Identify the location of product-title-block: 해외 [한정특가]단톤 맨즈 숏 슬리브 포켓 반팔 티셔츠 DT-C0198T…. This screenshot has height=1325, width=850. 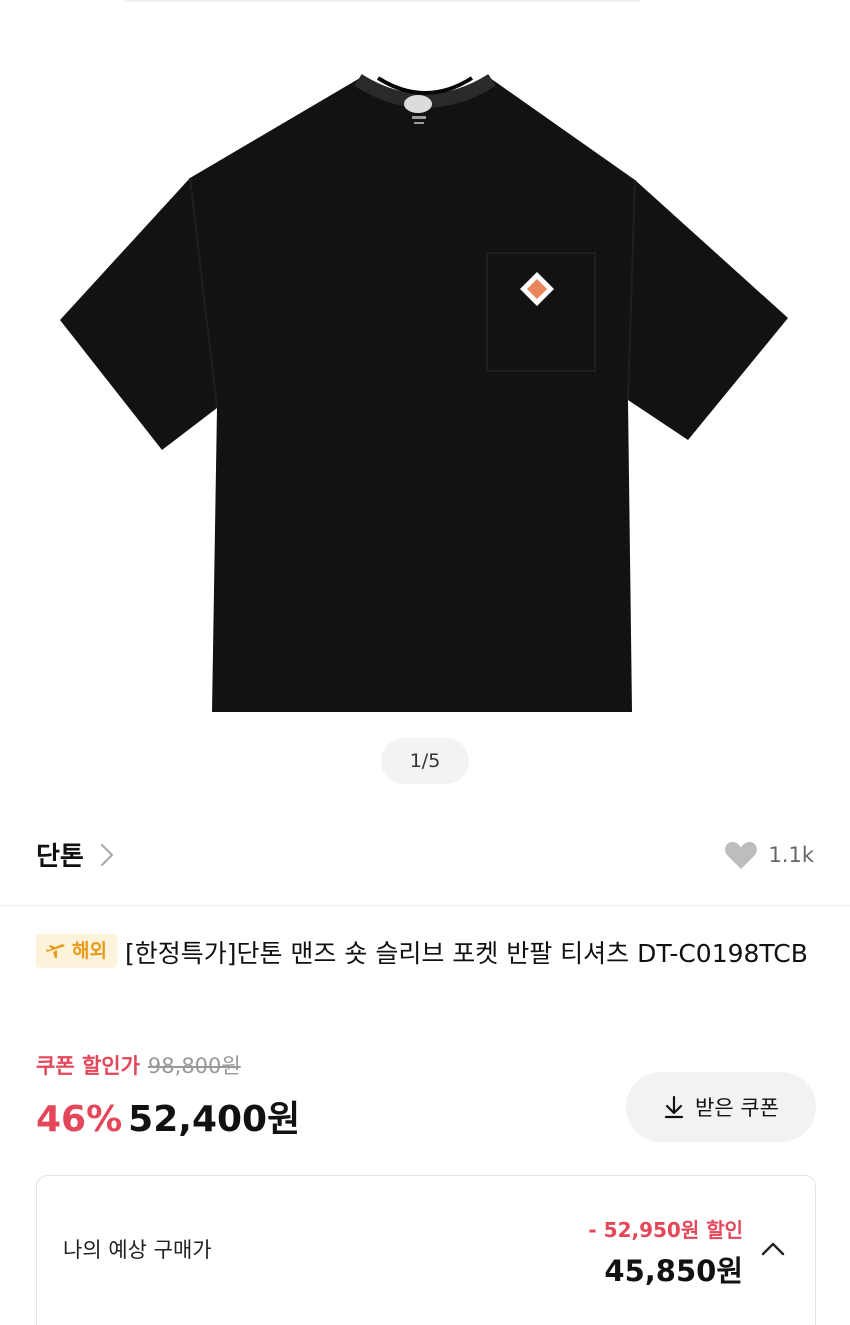
(426, 953).